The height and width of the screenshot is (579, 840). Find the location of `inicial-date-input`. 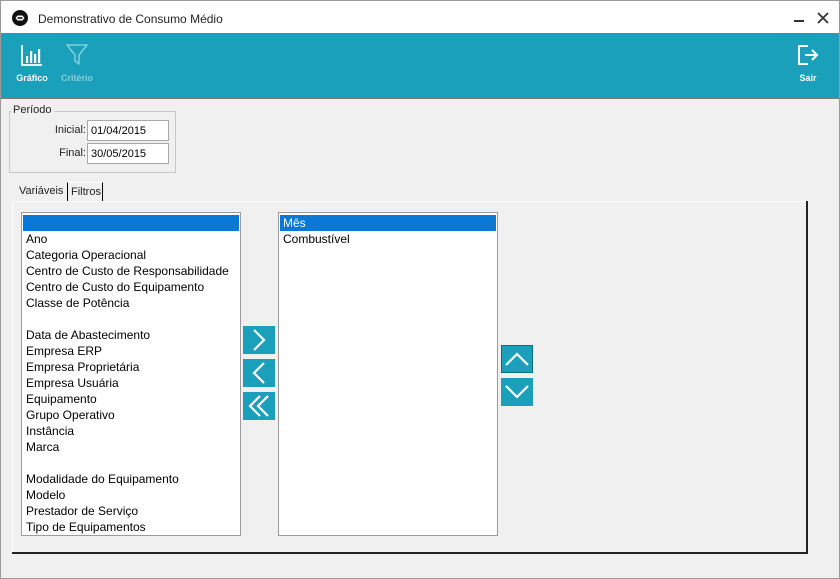

inicial-date-input is located at coordinates (128, 130).